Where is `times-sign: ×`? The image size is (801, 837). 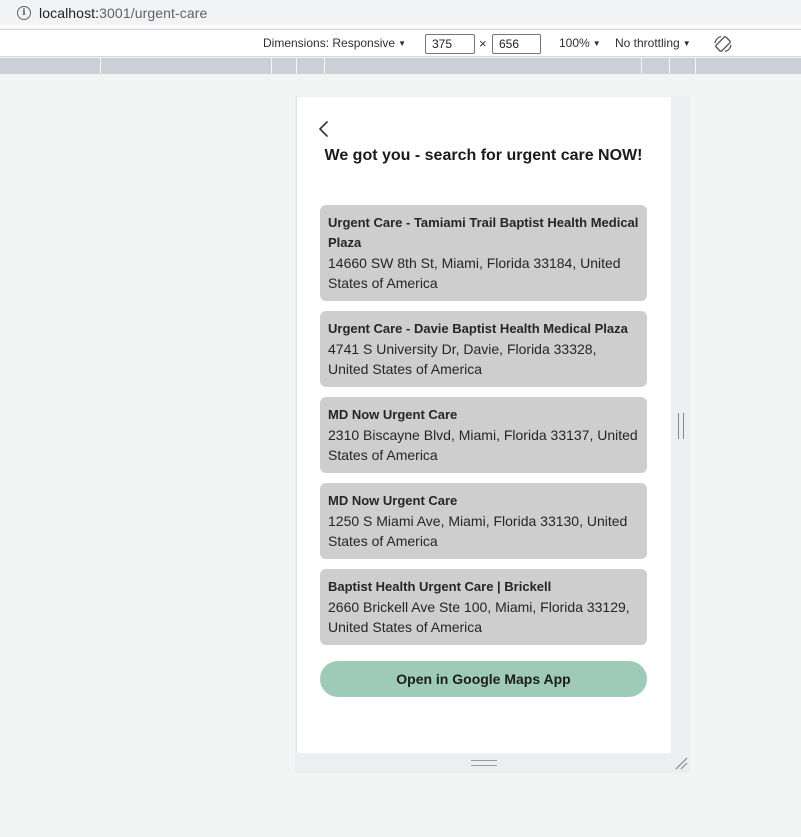 times-sign: × is located at coordinates (483, 43).